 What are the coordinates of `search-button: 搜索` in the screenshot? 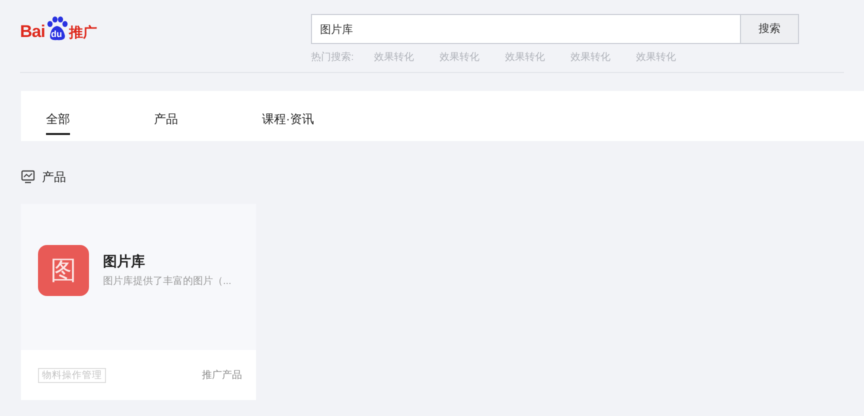 It's located at (770, 29).